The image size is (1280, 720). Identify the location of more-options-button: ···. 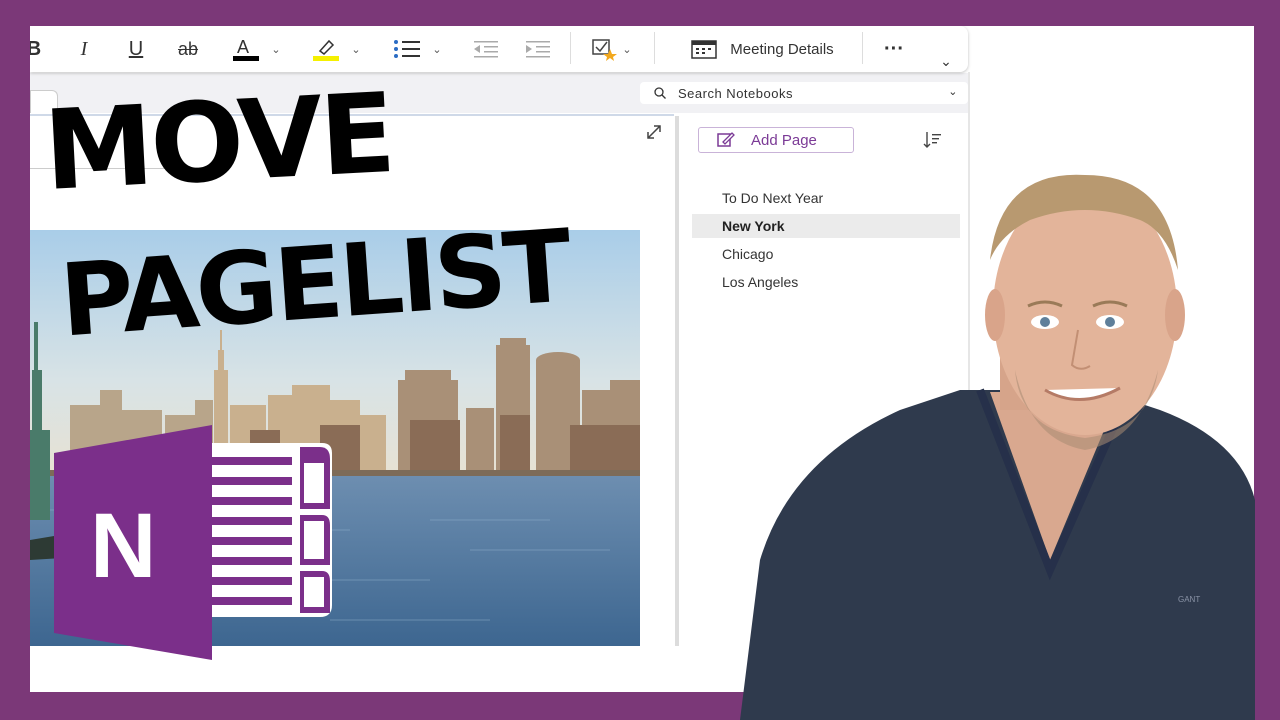
(894, 49).